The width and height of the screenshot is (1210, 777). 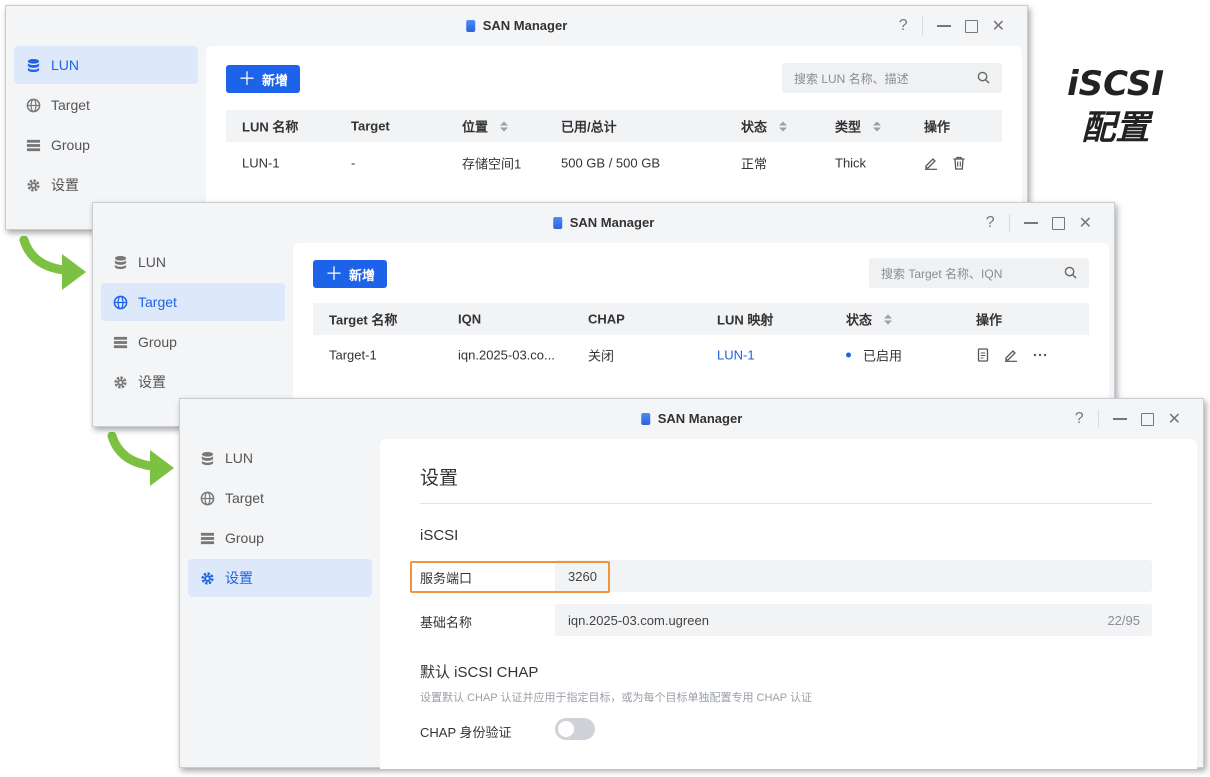 I want to click on column-header-sortable: 类型, so click(x=858, y=126).